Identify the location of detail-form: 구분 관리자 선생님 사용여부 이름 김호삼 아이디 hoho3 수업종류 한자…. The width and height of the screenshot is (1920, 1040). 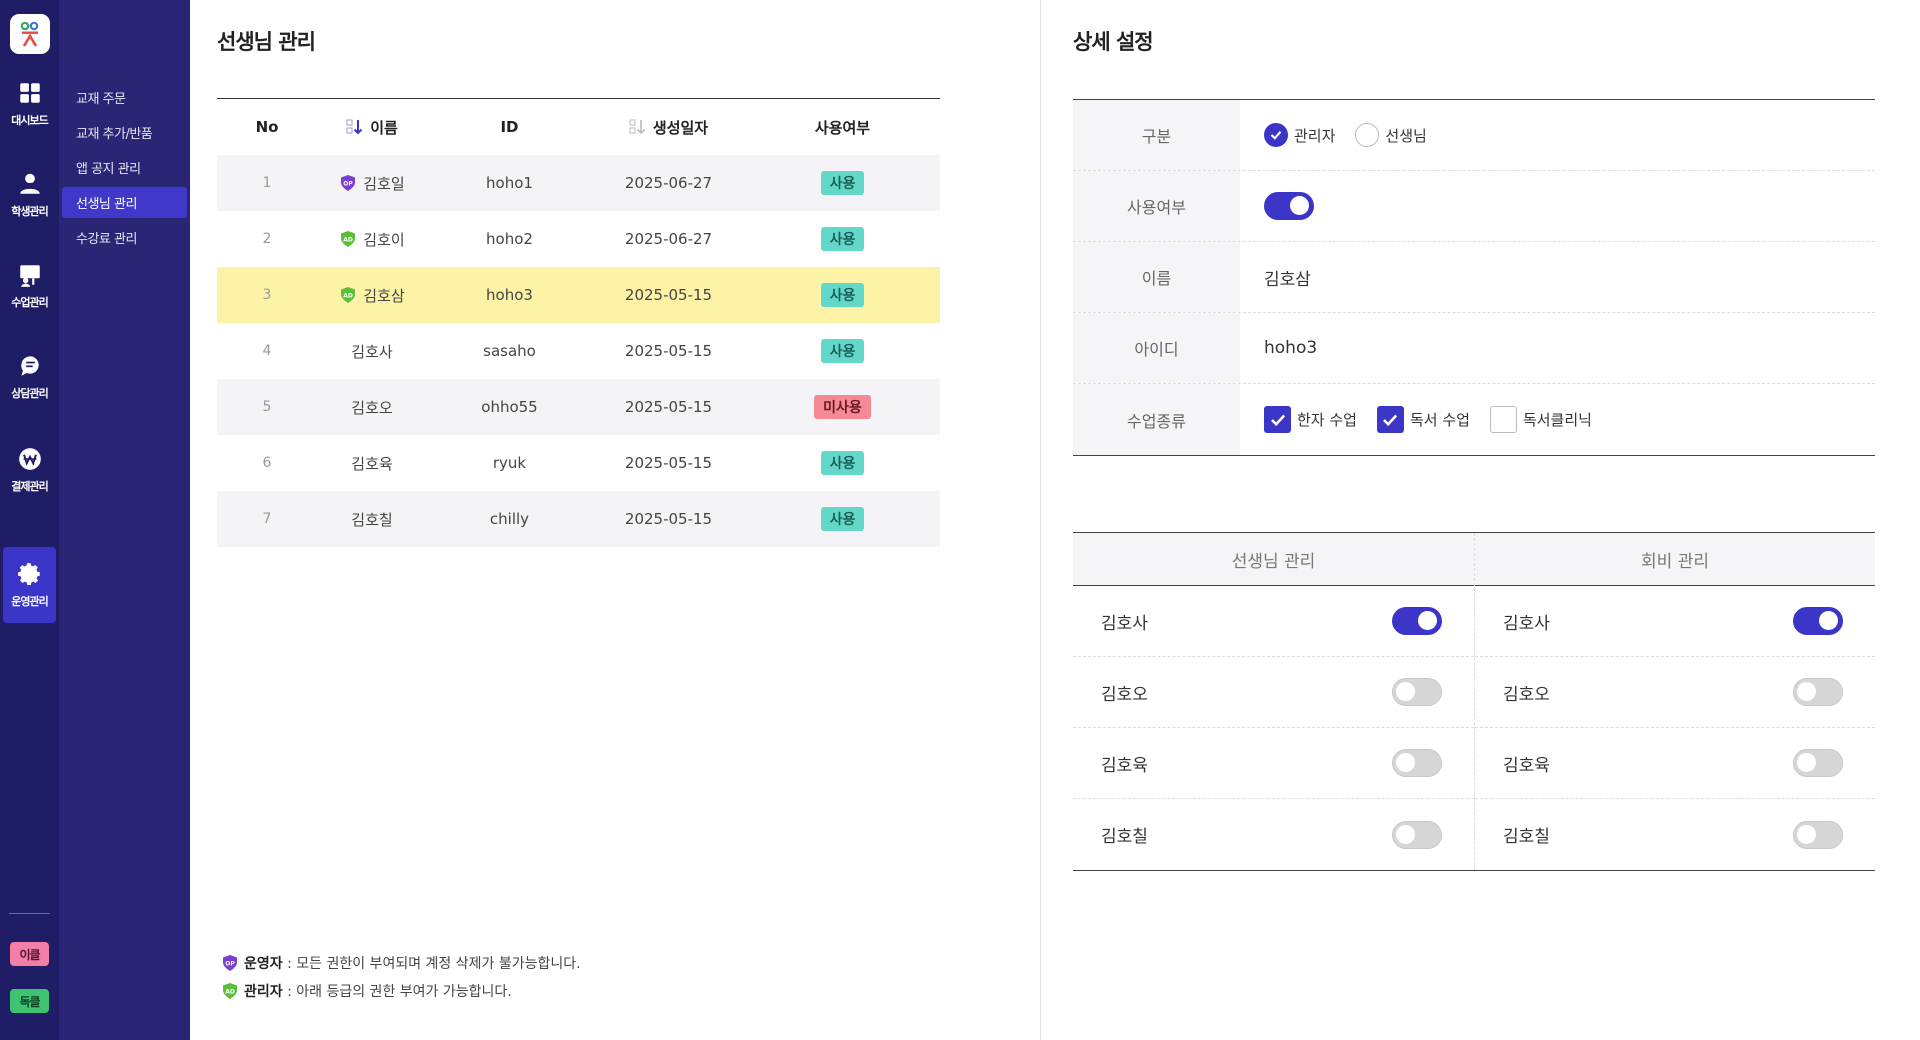
(1474, 277).